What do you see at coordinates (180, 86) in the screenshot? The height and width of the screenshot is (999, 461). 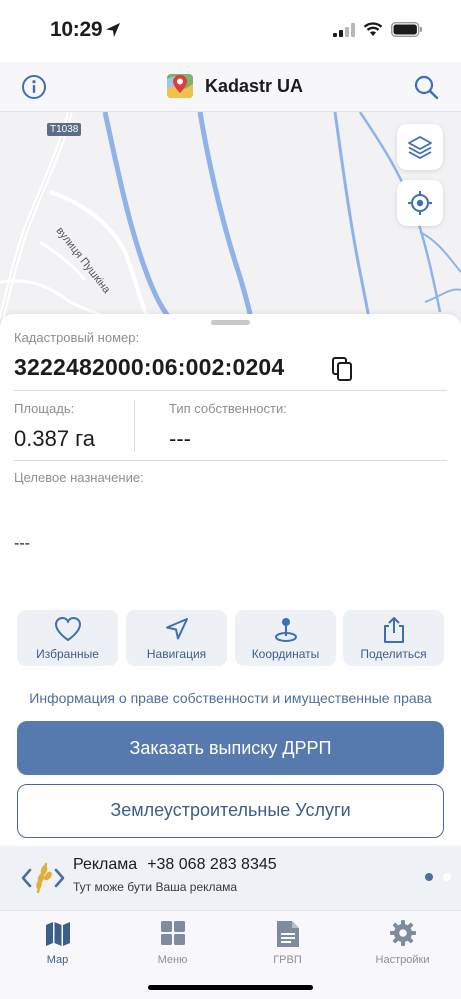 I see `app-logo-icon` at bounding box center [180, 86].